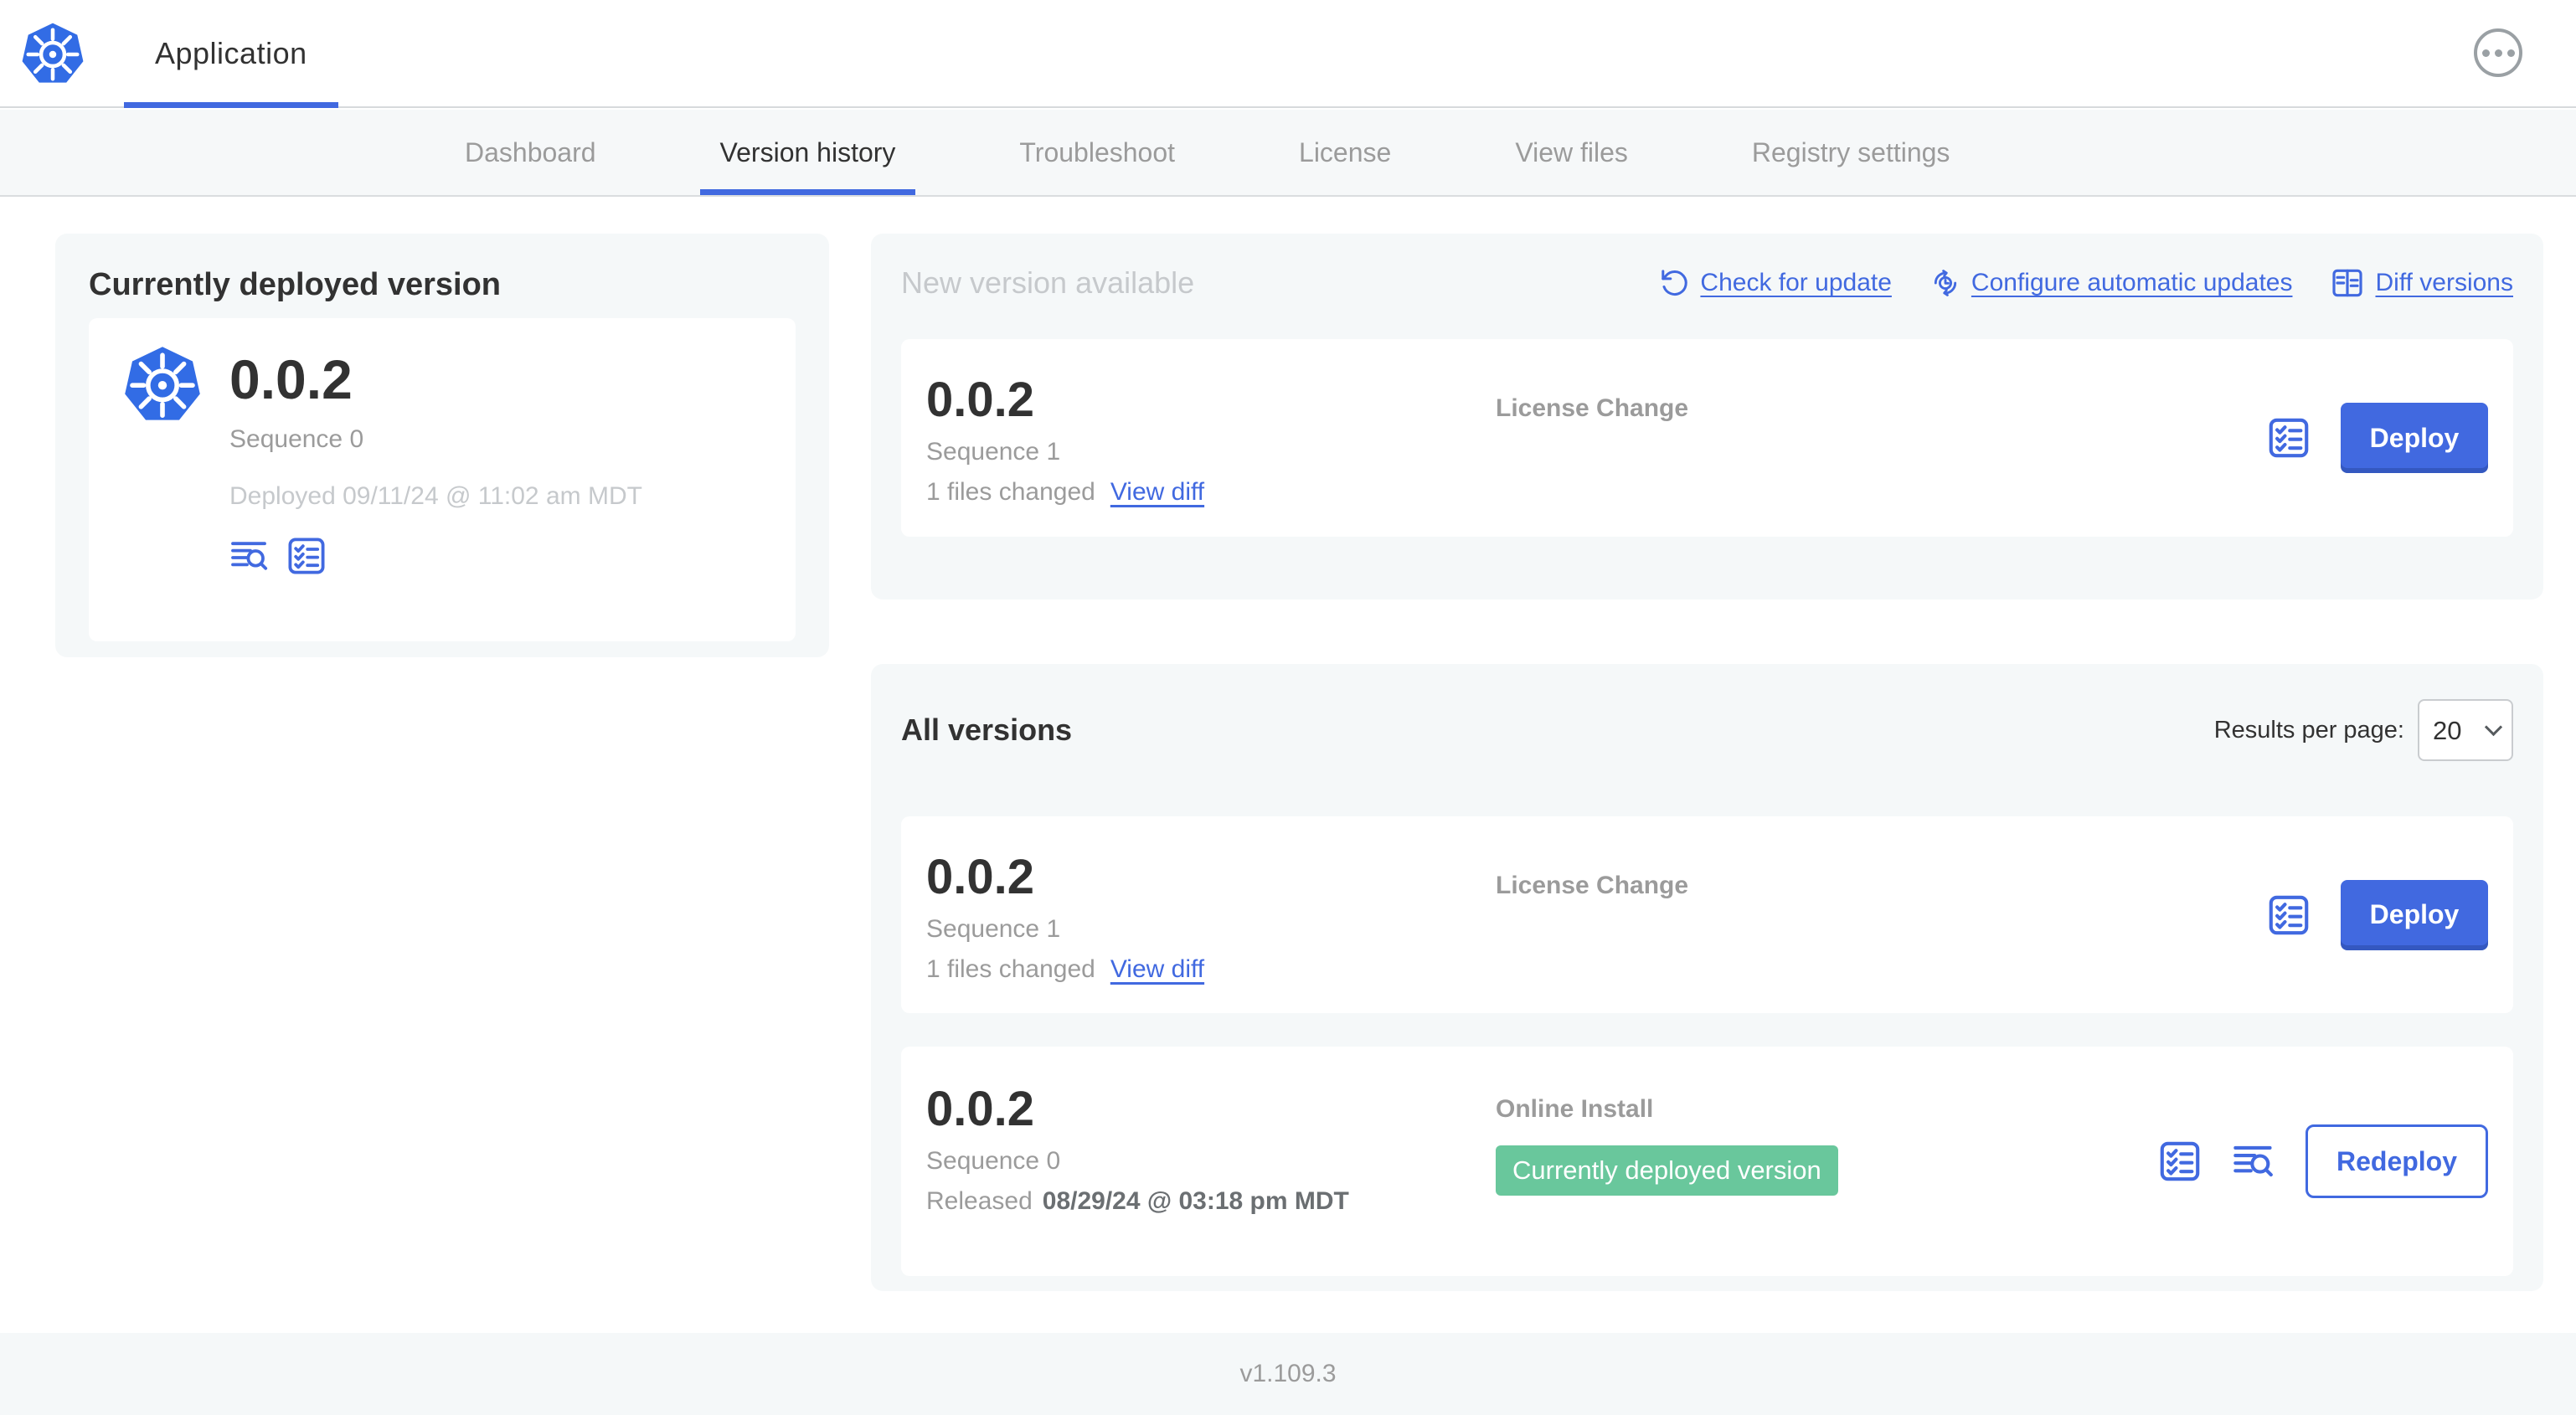  I want to click on redeploy-button: Redeploy, so click(2397, 1161).